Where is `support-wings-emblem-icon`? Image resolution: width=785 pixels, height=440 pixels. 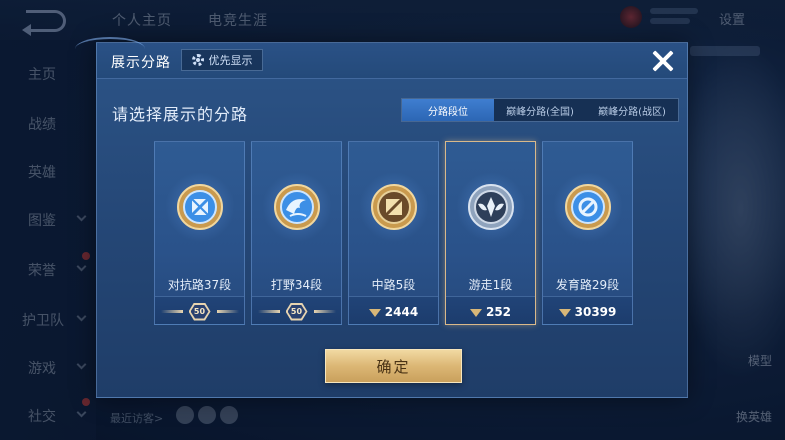 support-wings-emblem-icon is located at coordinates (491, 207).